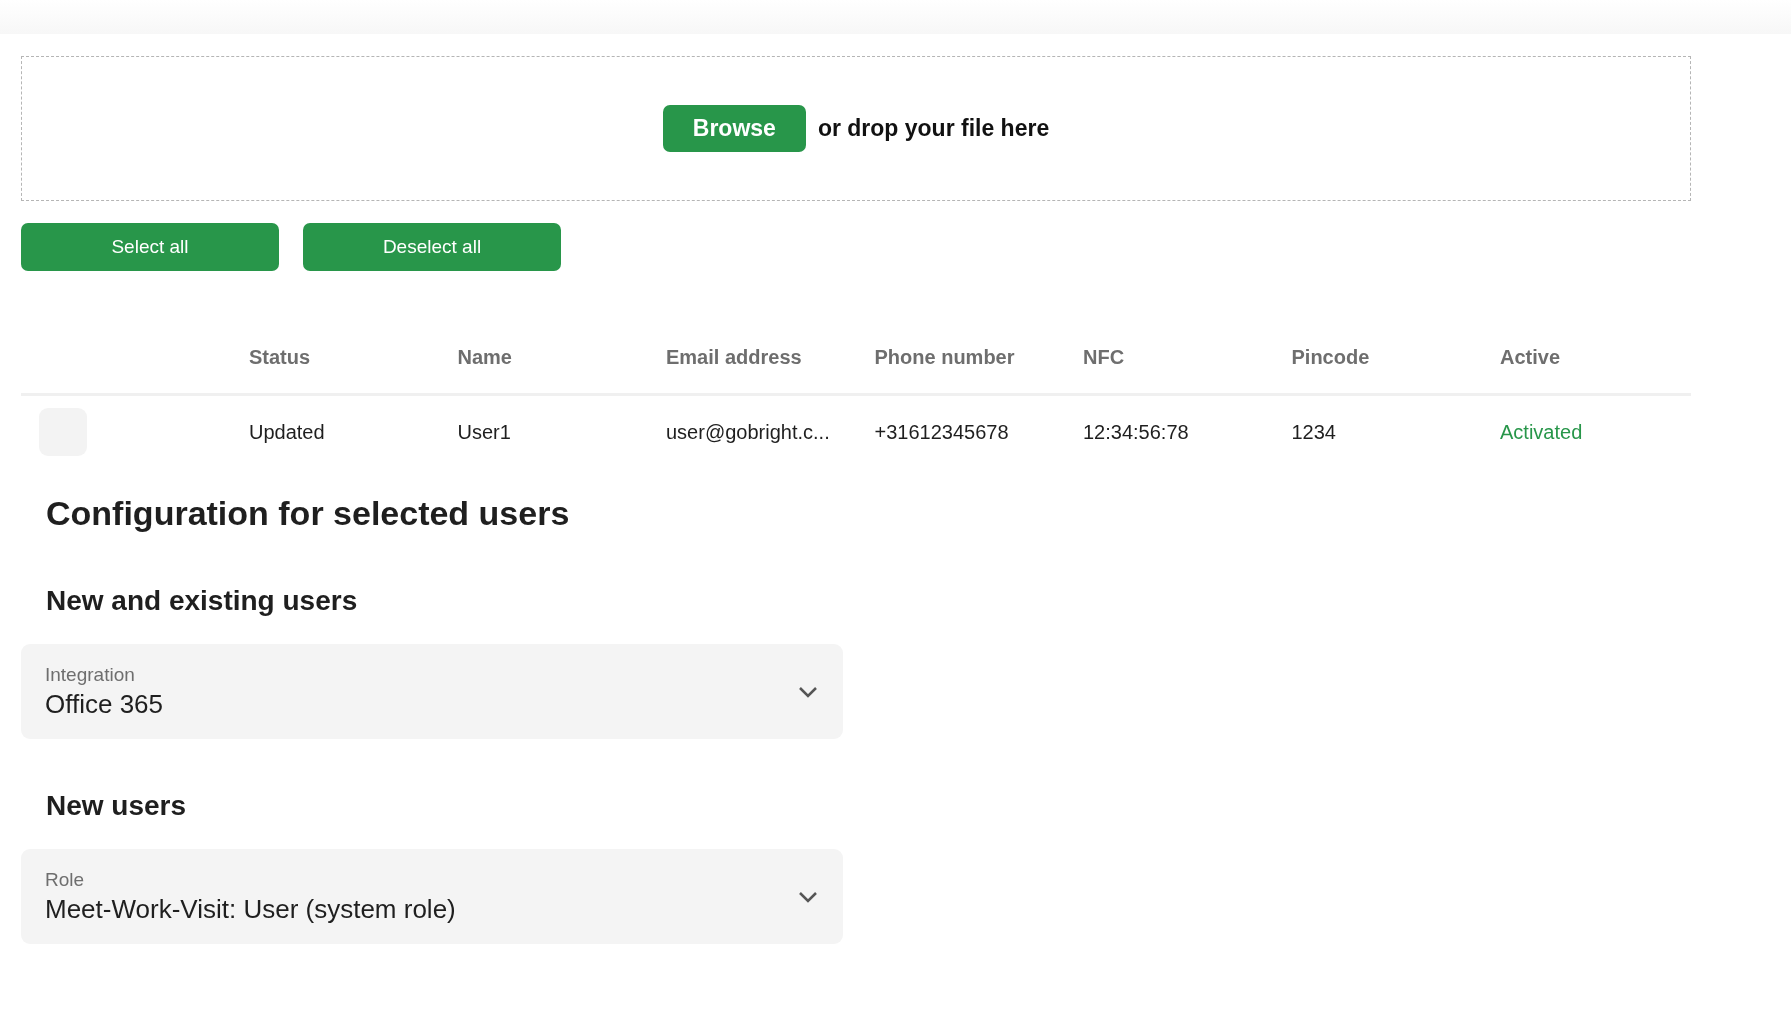 The image size is (1791, 1018). I want to click on browse-button: Browse, so click(734, 128).